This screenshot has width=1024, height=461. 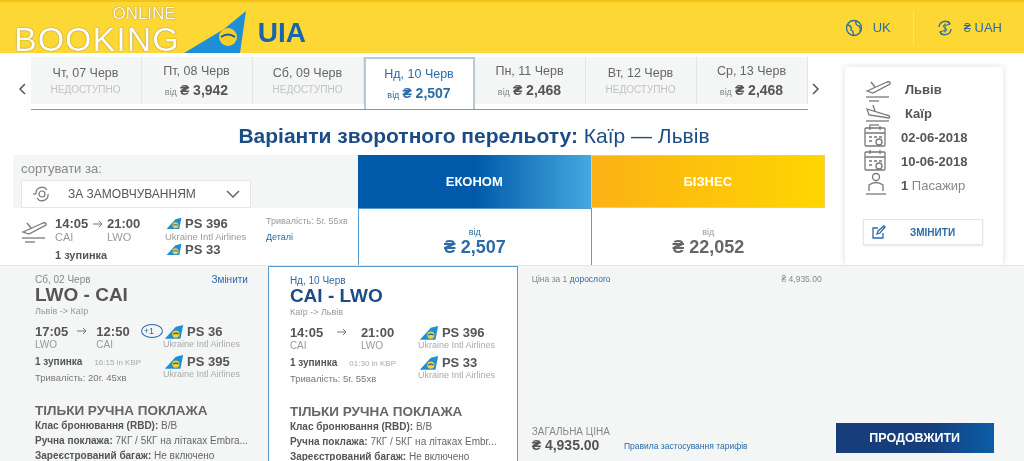 I want to click on summary-text: Львів, so click(x=923, y=89).